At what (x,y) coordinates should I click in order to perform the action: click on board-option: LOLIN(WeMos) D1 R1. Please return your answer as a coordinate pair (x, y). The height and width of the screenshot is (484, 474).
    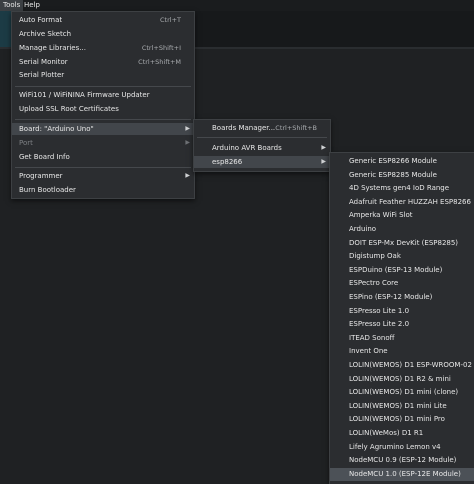
    Looking at the image, I should click on (402, 433).